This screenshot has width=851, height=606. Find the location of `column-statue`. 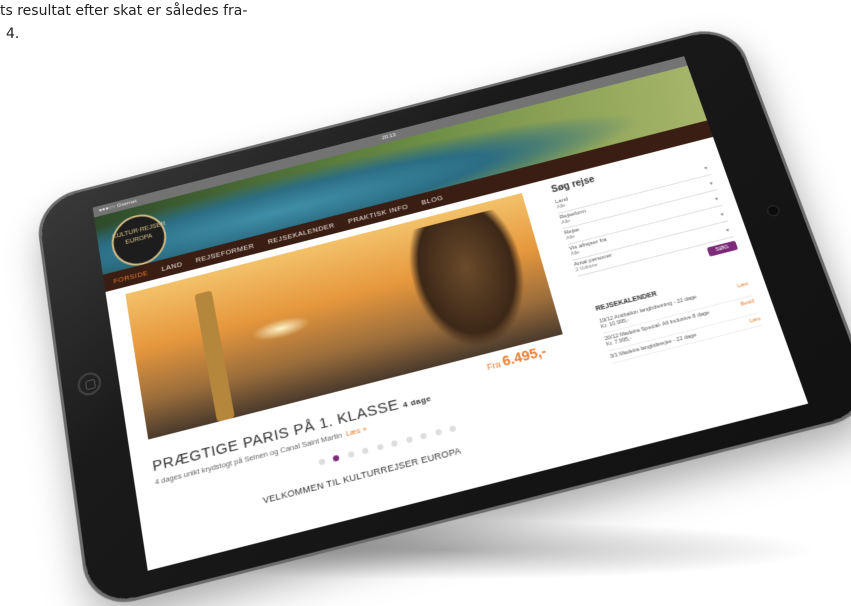

column-statue is located at coordinates (214, 356).